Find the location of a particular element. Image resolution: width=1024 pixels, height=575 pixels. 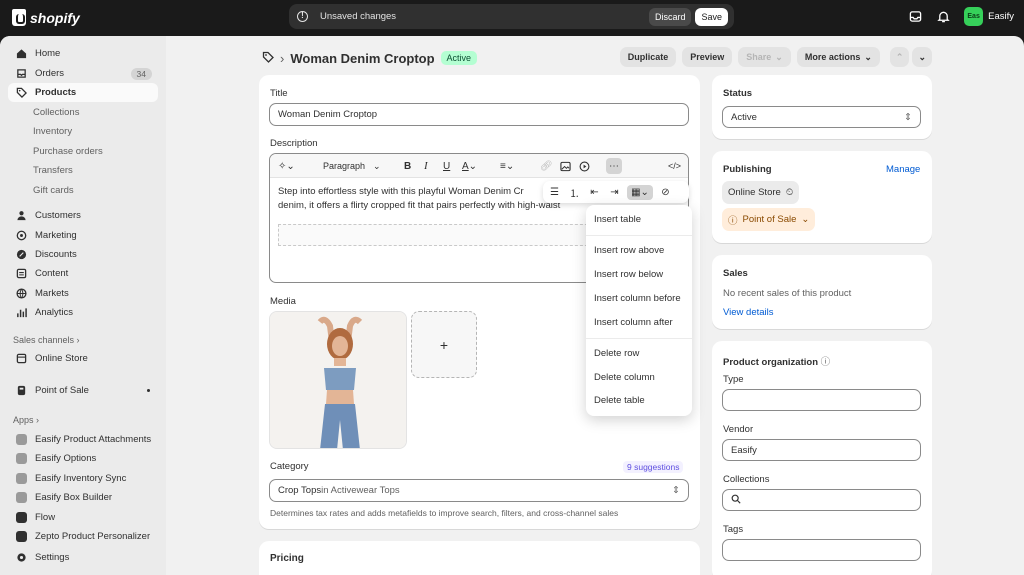

category-suggestions-badge: 9 suggestions is located at coordinates (653, 467).